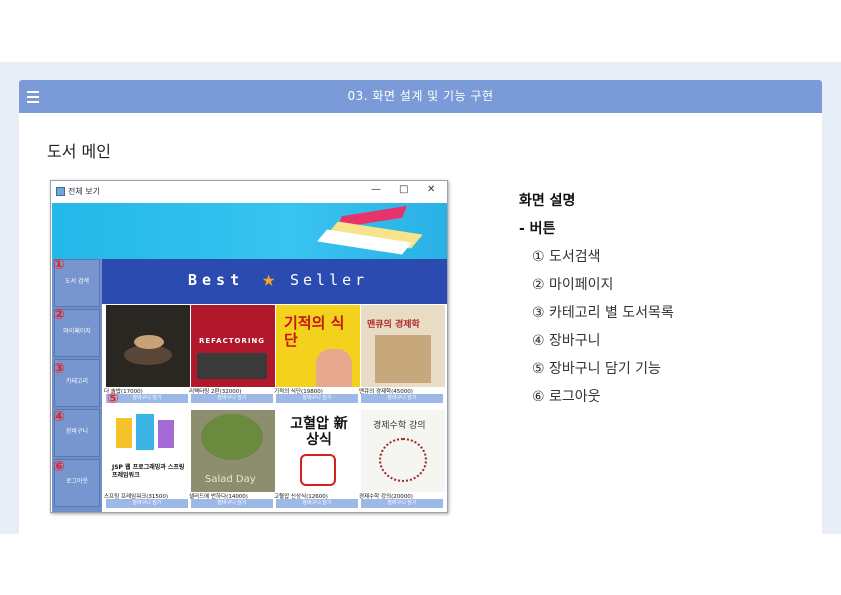 Image resolution: width=841 pixels, height=595 pixels. Describe the element at coordinates (60, 191) in the screenshot. I see `app-window-icon` at that location.